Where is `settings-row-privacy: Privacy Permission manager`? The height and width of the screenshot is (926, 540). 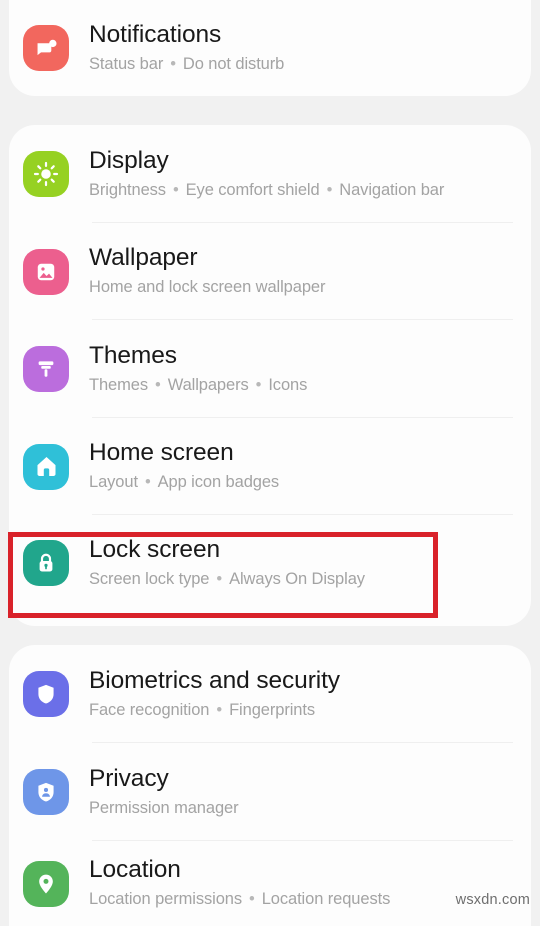
settings-row-privacy: Privacy Permission manager is located at coordinates (270, 792).